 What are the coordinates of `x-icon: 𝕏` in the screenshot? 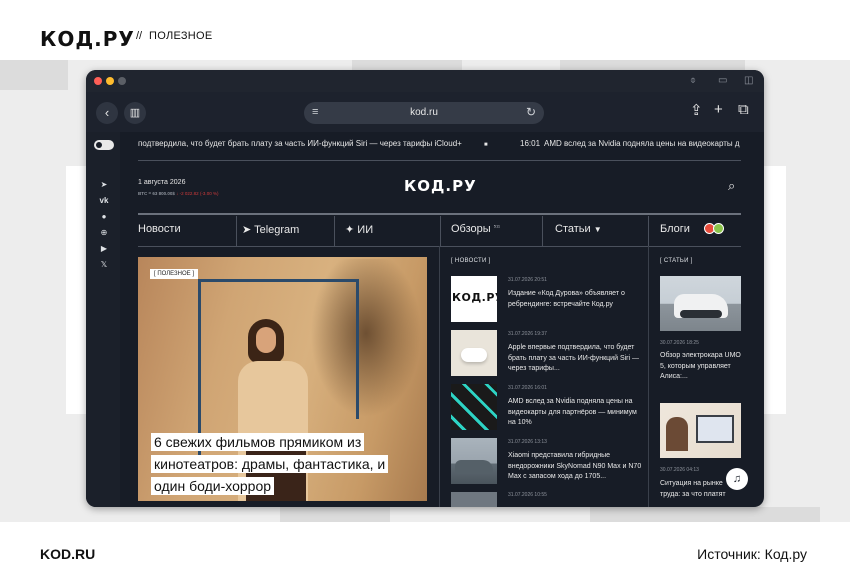 It's located at (104, 264).